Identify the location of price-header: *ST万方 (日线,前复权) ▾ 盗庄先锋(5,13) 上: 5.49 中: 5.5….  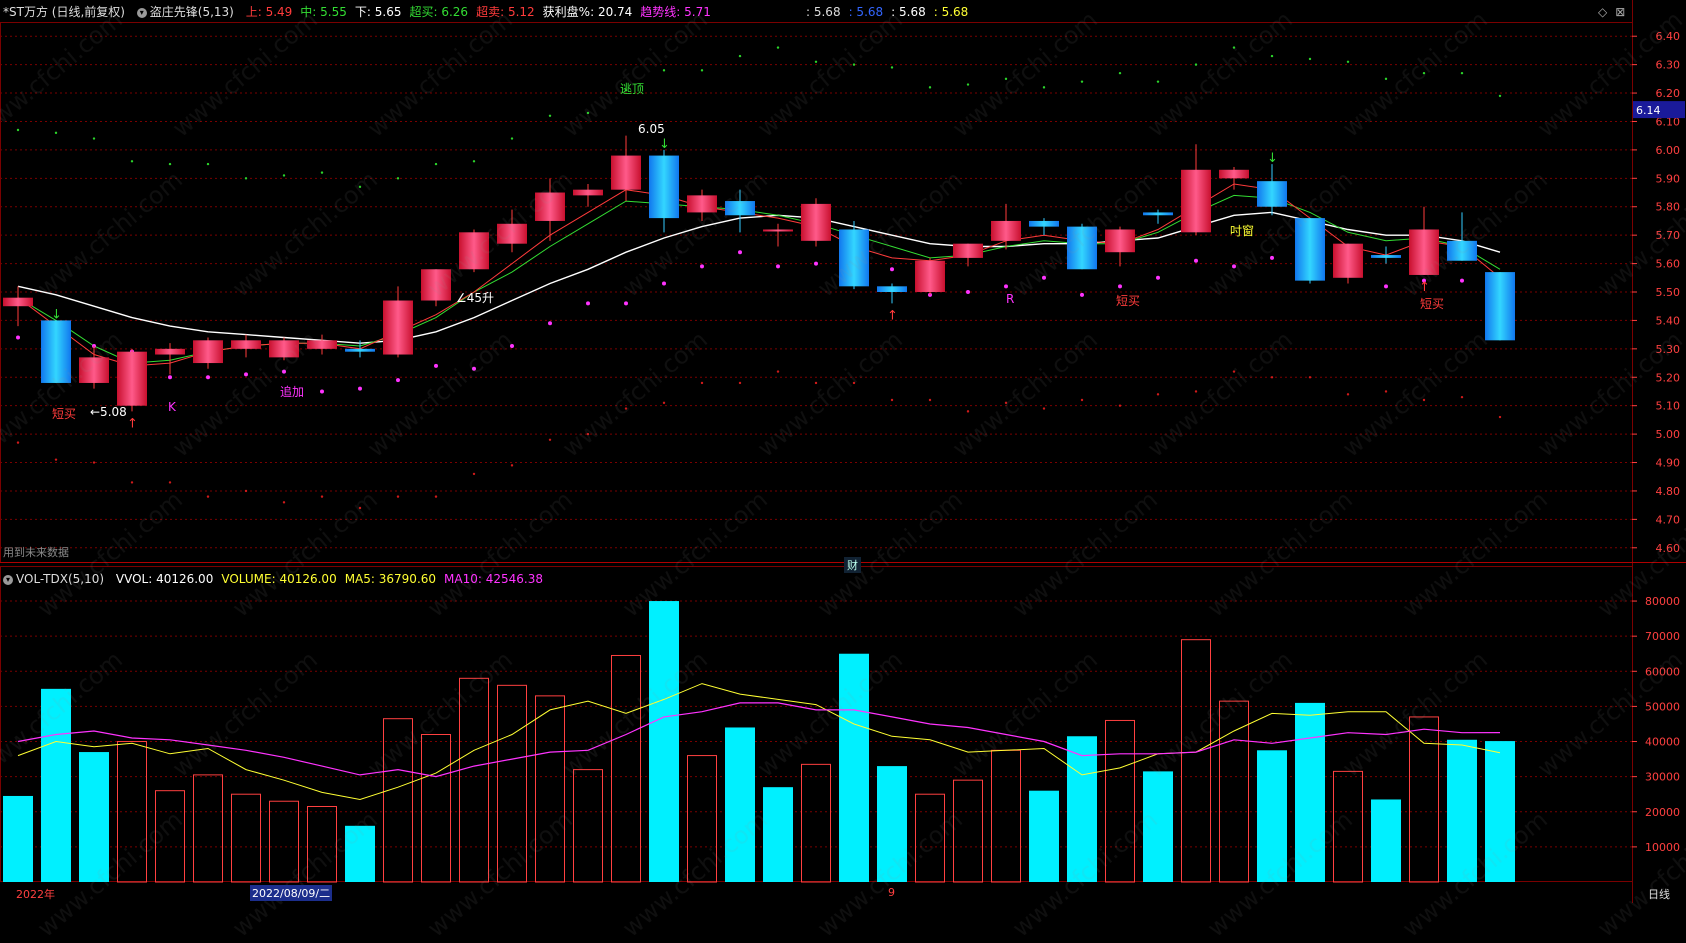
(357, 12).